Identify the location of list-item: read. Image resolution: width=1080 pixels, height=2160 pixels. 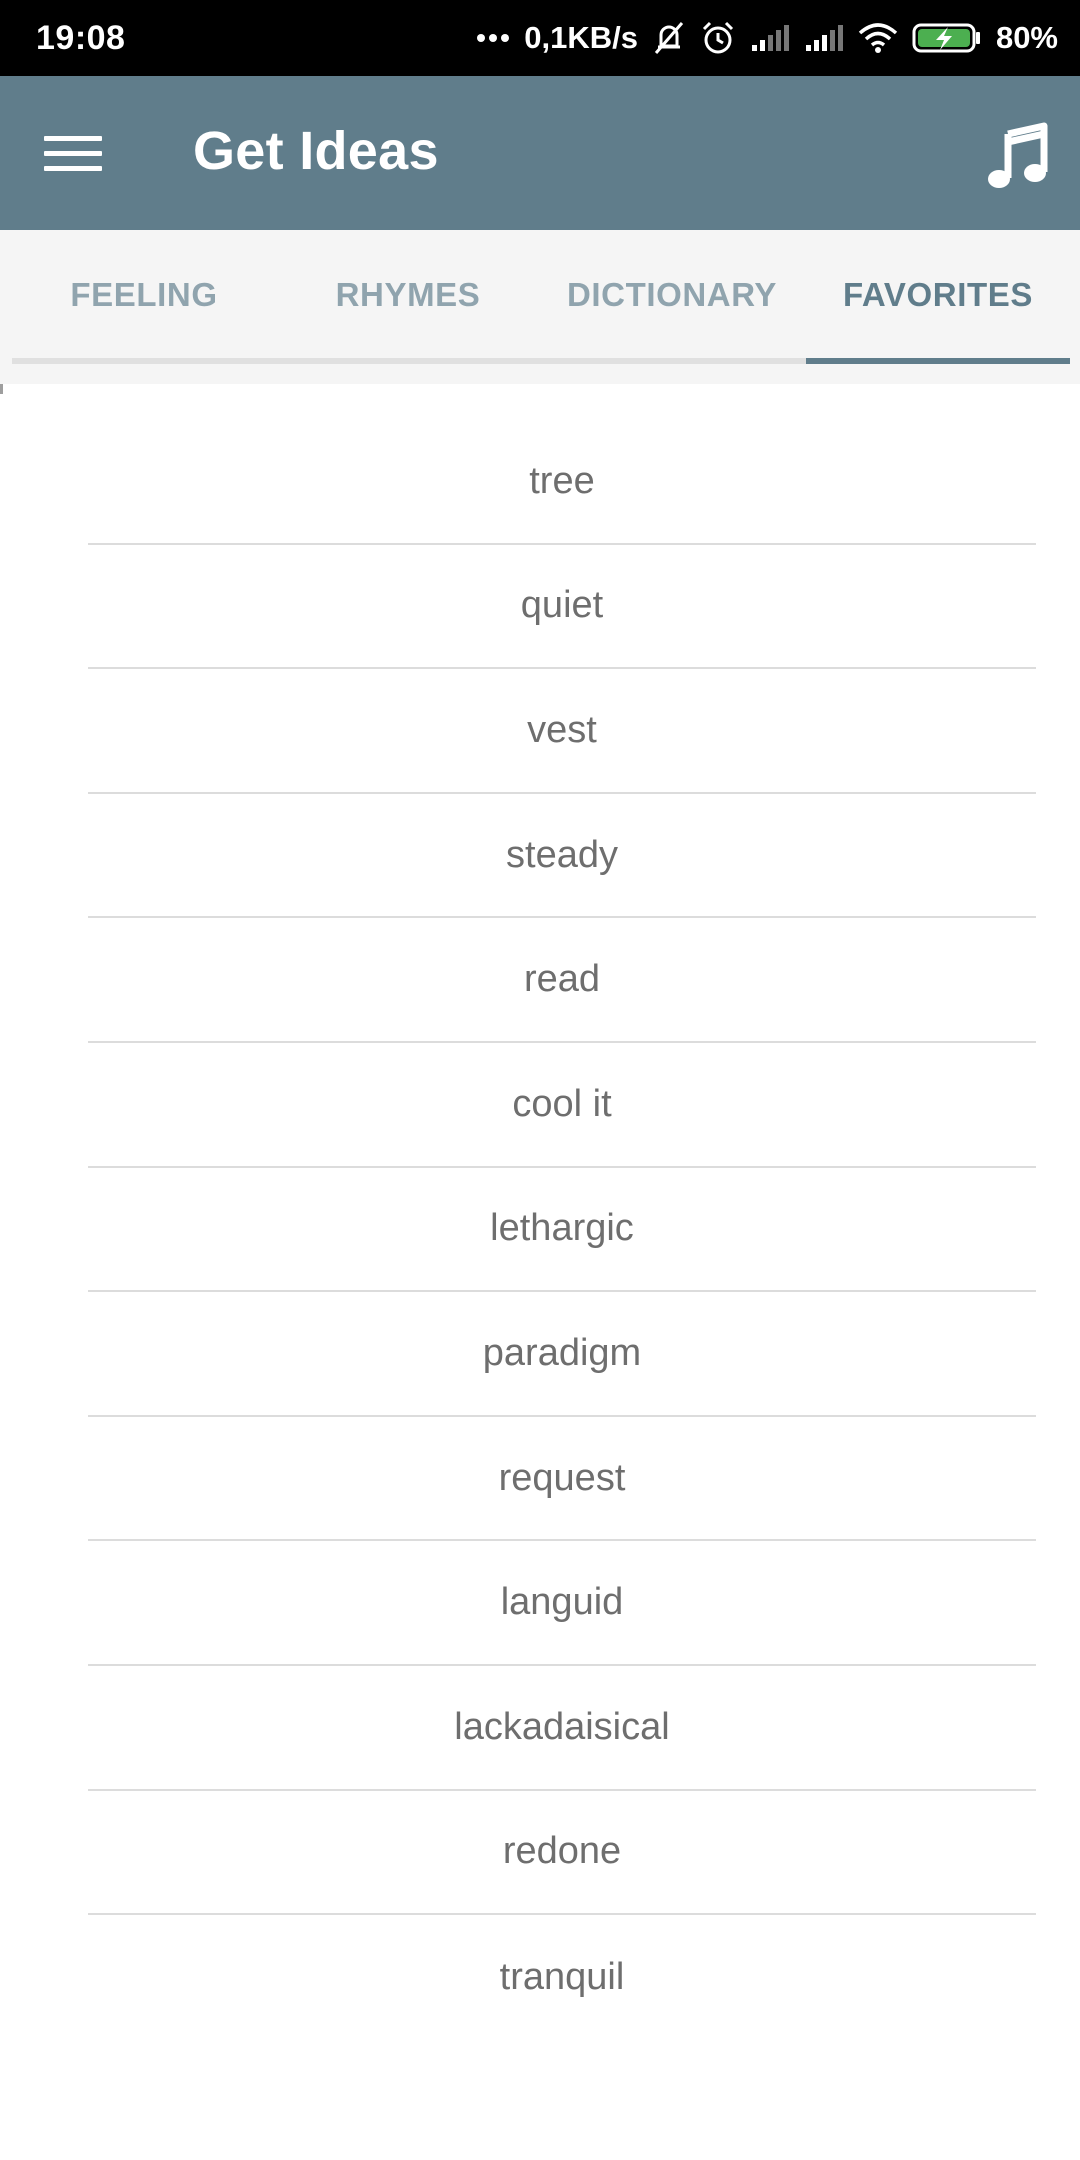
(562, 980).